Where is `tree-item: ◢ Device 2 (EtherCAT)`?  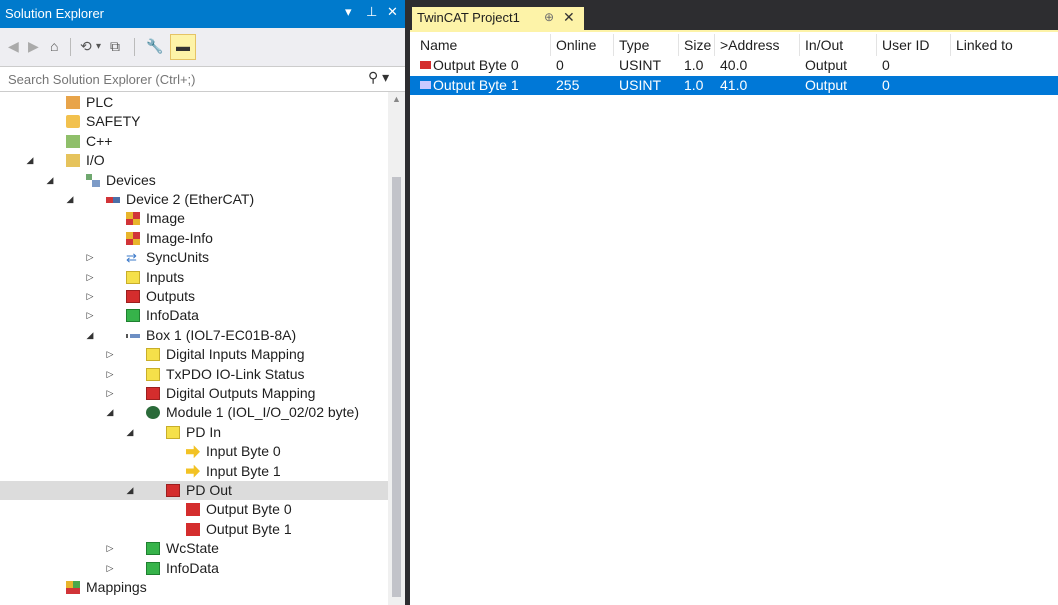 tree-item: ◢ Device 2 (EtherCAT) is located at coordinates (194, 199).